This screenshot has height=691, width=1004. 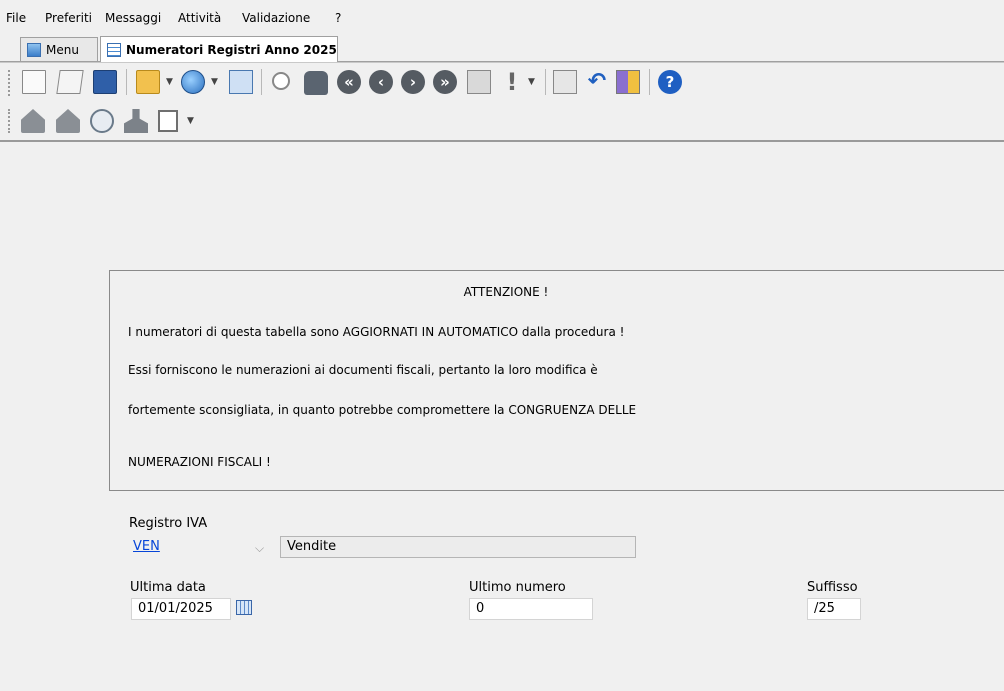 What do you see at coordinates (276, 18) in the screenshot?
I see `menu-validazione: Validazione` at bounding box center [276, 18].